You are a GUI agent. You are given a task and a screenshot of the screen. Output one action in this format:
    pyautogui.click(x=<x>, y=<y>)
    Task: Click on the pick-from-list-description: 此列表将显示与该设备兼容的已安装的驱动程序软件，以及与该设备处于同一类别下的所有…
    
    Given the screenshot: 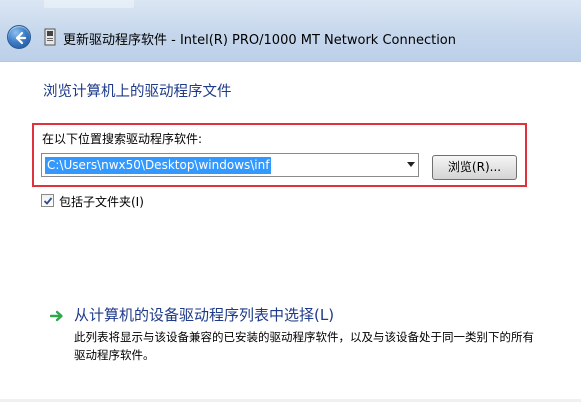 What is the action you would take?
    pyautogui.click(x=304, y=346)
    